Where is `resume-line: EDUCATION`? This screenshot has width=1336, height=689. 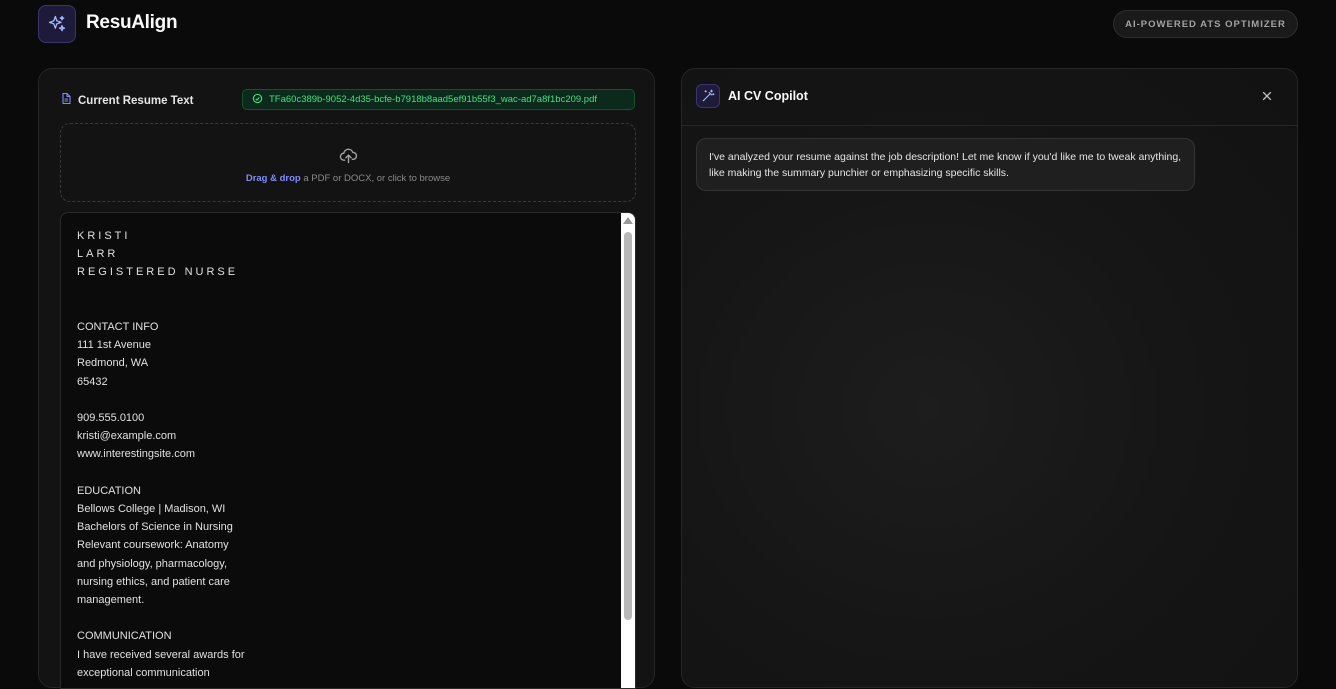
resume-line: EDUCATION is located at coordinates (109, 490).